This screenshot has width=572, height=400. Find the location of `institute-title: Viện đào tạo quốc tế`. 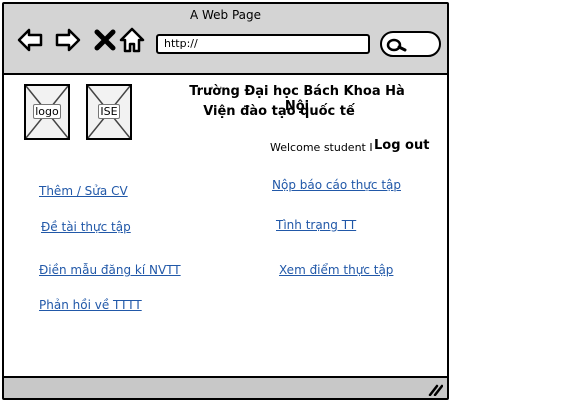

institute-title: Viện đào tạo quốc tế is located at coordinates (279, 111).